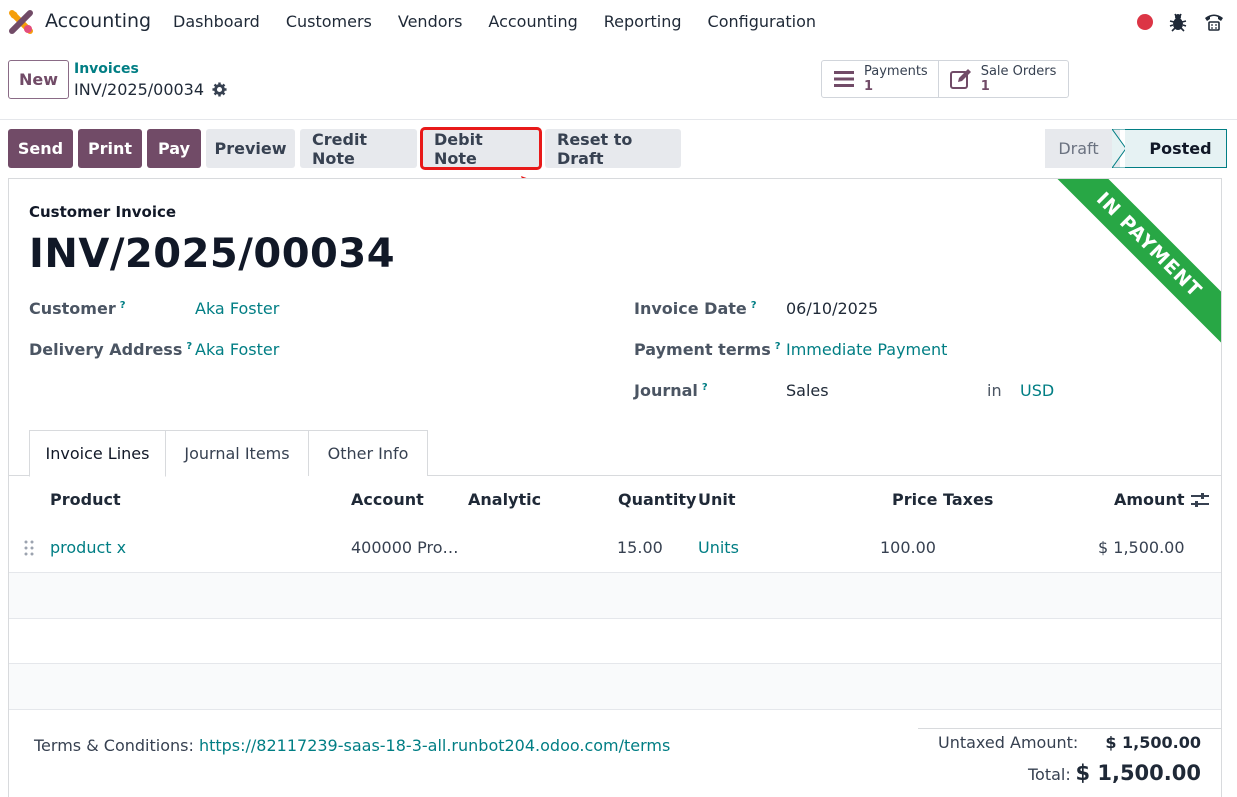 This screenshot has height=797, width=1237. I want to click on col-taxes: Taxes, so click(968, 499).